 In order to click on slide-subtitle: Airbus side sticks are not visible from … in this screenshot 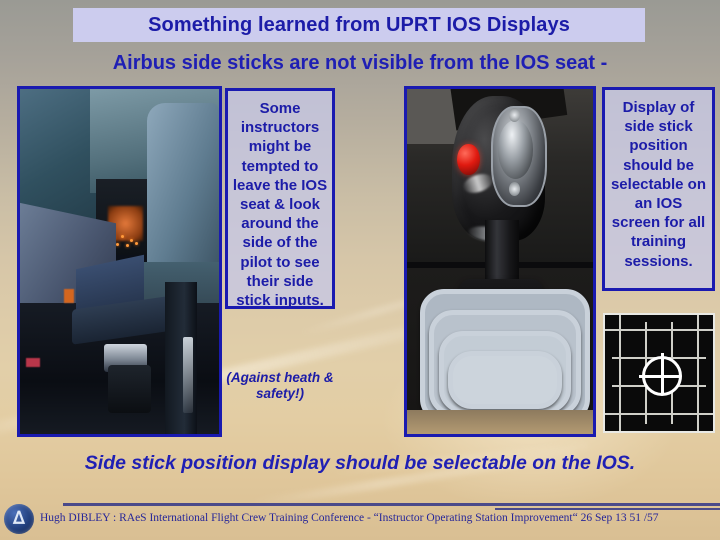, I will do `click(360, 63)`.